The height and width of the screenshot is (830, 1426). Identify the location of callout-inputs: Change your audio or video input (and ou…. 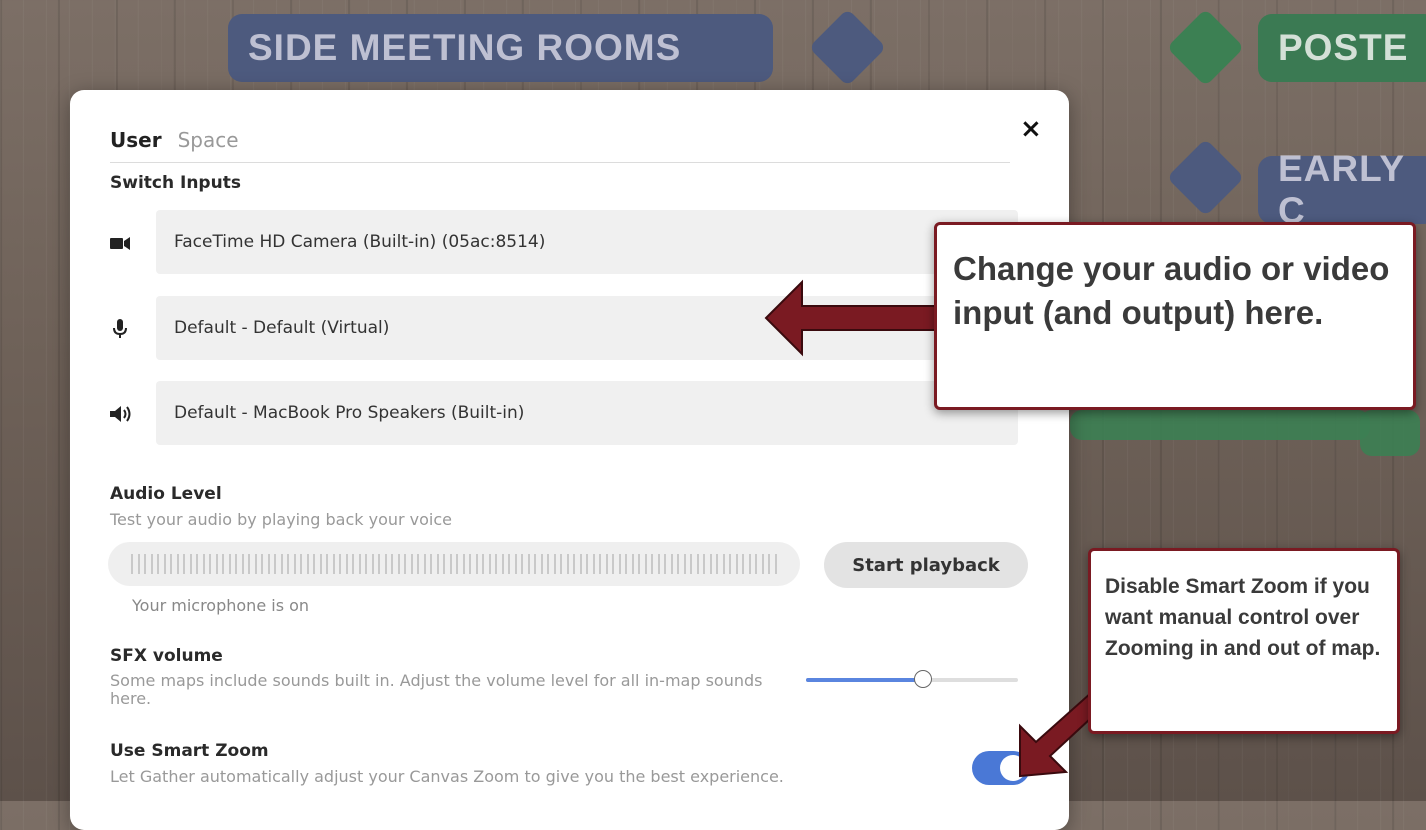
(1175, 316).